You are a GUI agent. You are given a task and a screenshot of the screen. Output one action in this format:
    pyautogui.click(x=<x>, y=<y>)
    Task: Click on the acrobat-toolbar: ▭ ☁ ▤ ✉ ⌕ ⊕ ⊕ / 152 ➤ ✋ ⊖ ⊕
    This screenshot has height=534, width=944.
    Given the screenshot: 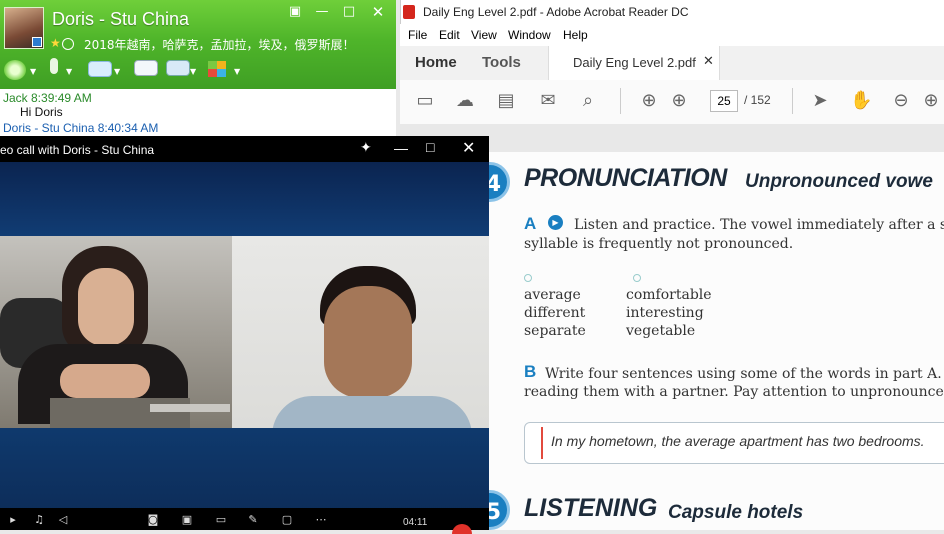 What is the action you would take?
    pyautogui.click(x=672, y=102)
    